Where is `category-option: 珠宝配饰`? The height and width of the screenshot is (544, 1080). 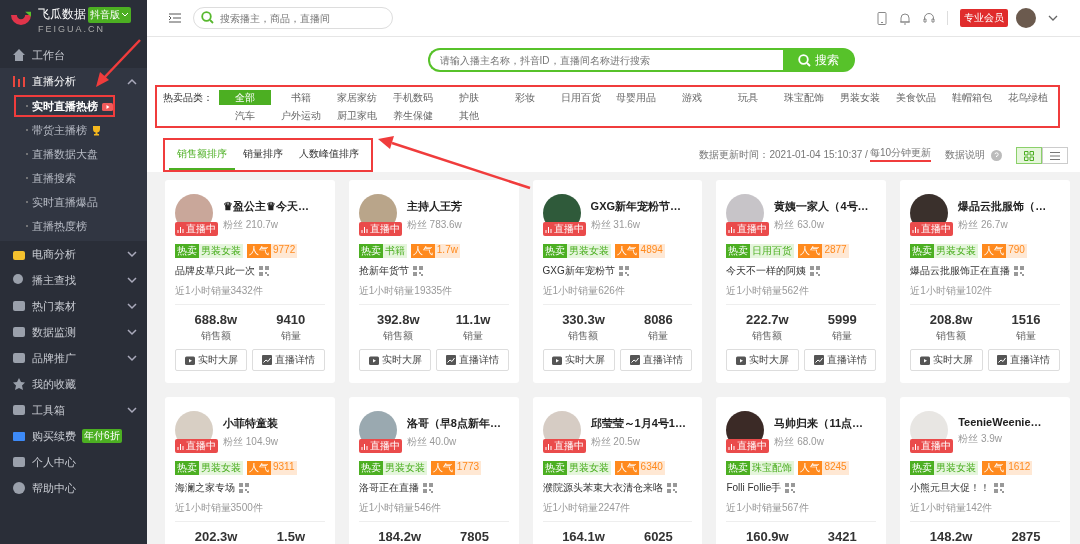
category-option: 珠宝配饰 is located at coordinates (804, 97).